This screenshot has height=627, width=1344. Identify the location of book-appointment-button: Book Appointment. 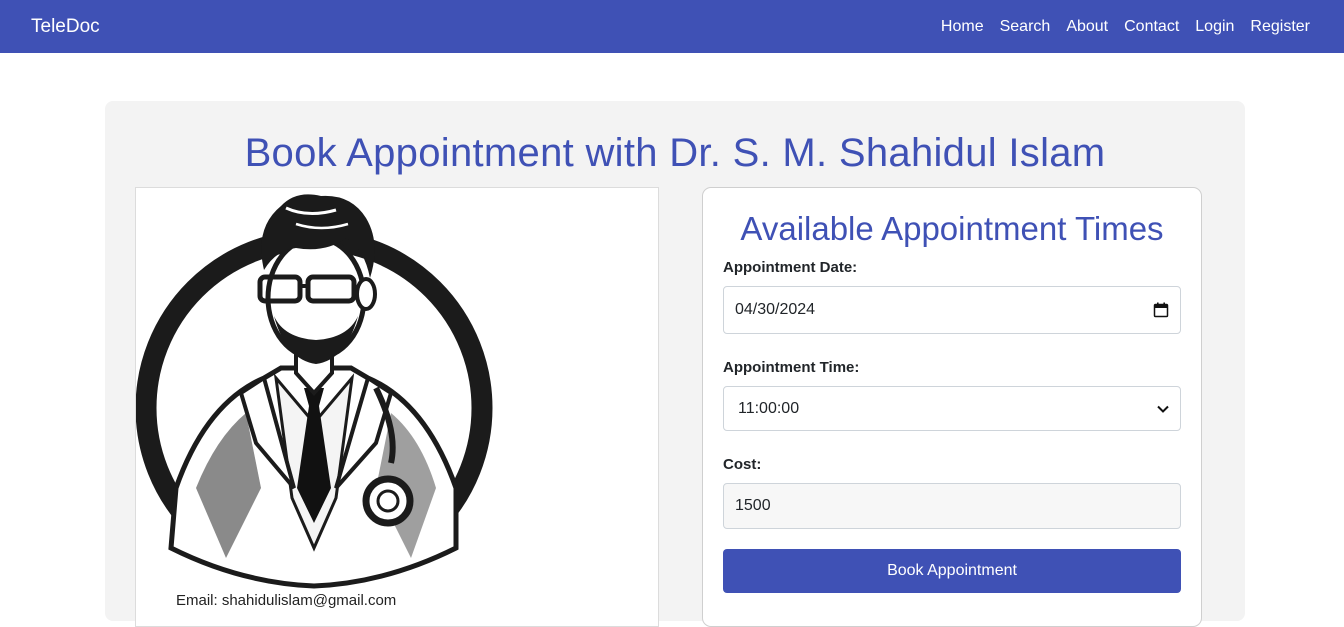
(952, 571).